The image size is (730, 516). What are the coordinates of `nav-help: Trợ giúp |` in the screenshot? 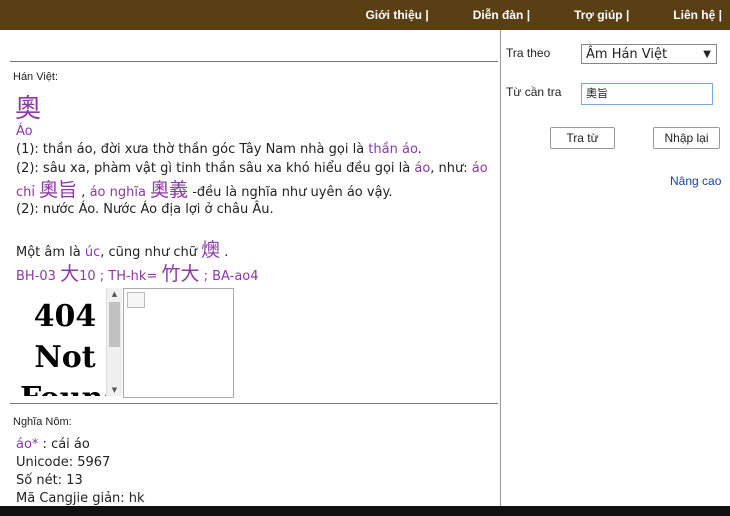 It's located at (601, 15).